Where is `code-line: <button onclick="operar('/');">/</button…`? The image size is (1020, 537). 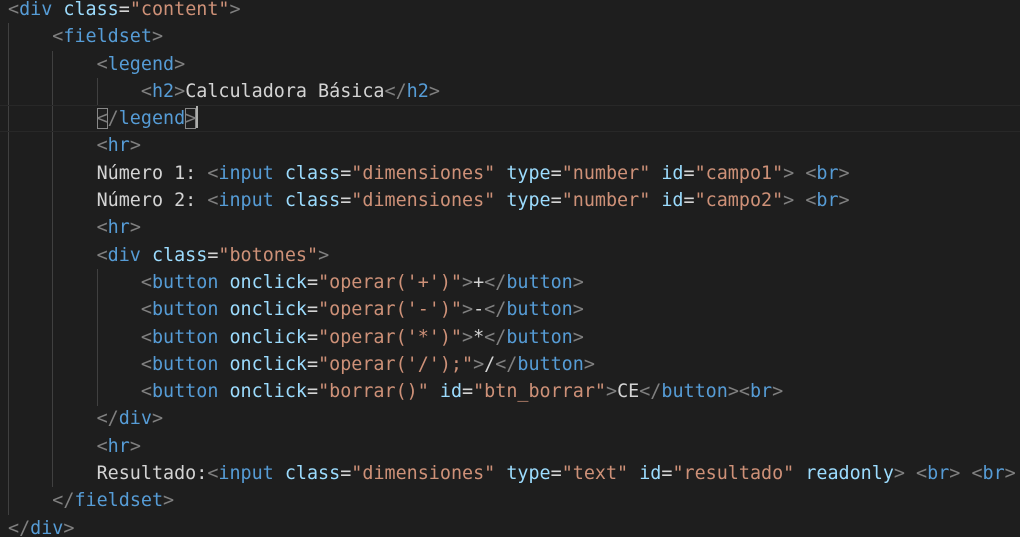
code-line: <button onclick="operar('/');">/</button… is located at coordinates (512, 364).